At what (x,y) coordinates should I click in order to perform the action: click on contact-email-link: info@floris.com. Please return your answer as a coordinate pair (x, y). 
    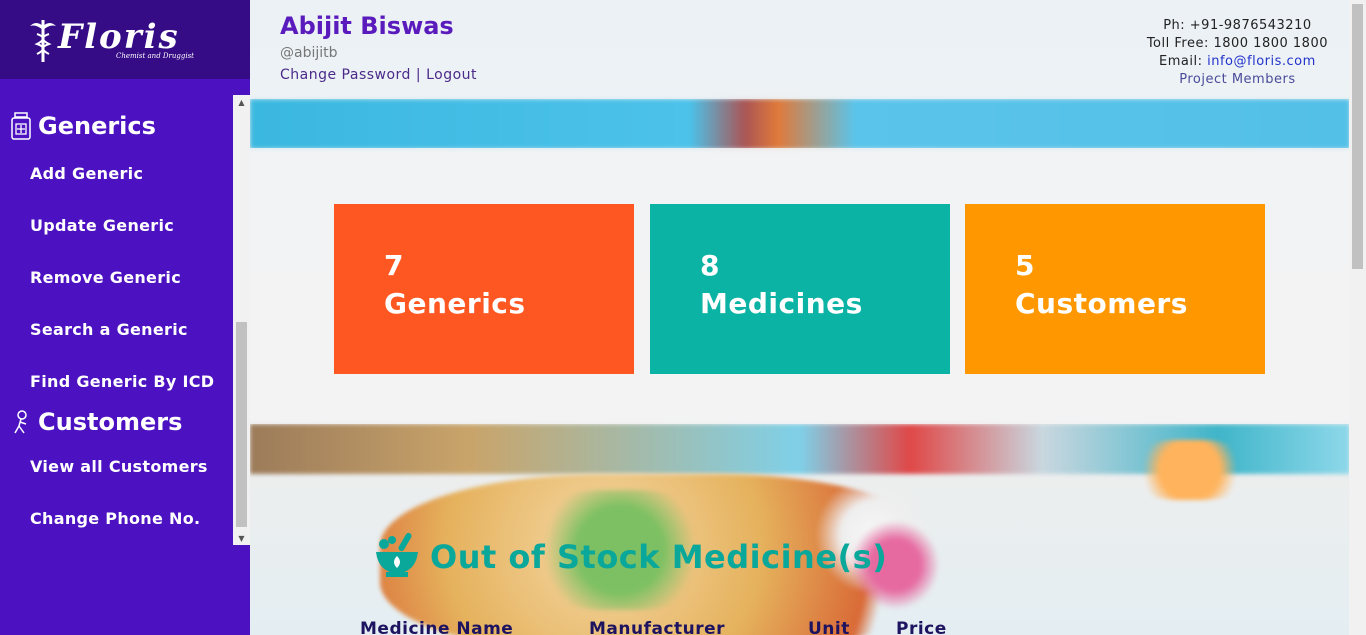
    Looking at the image, I should click on (1261, 61).